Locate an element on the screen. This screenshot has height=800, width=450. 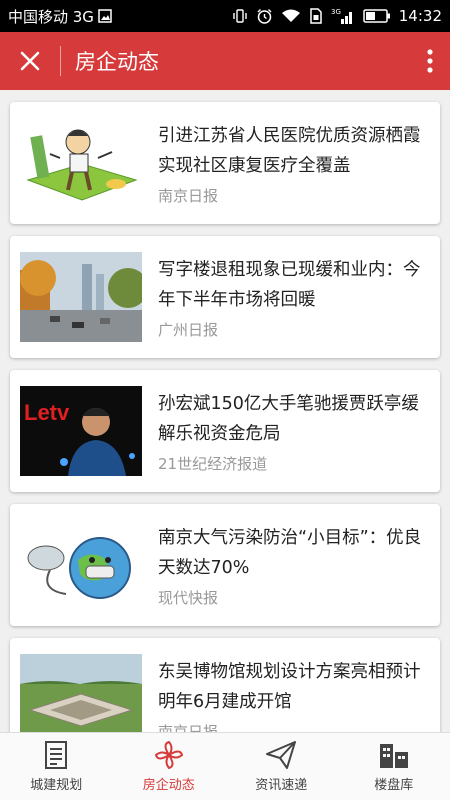
article-headline: 孙宏斌150亿大手笔驰援贾跃亭缓解乐视资金危局 is located at coordinates (288, 418).